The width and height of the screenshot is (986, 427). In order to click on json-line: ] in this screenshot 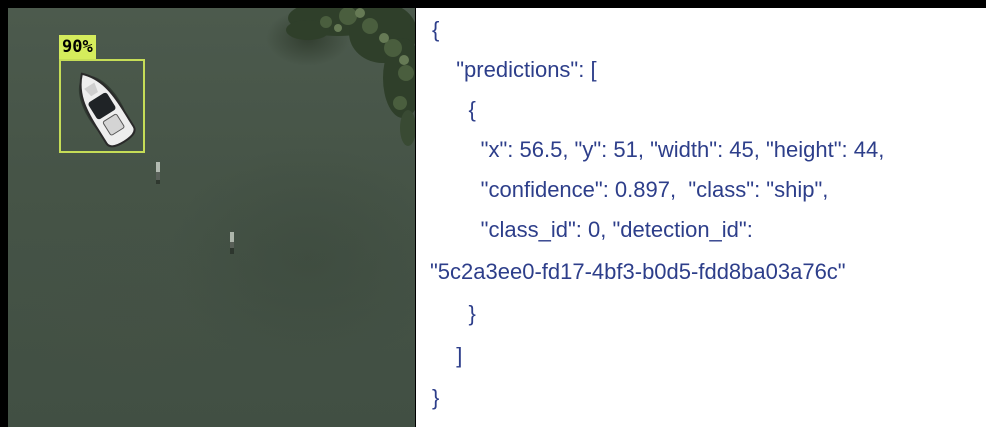, I will do `click(453, 355)`.